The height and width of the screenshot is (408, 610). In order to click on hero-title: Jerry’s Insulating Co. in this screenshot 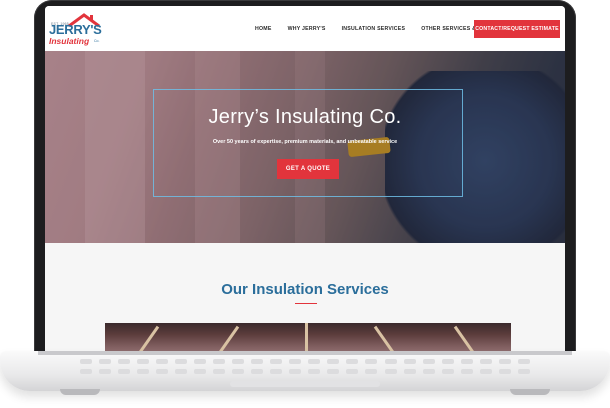, I will do `click(305, 117)`.